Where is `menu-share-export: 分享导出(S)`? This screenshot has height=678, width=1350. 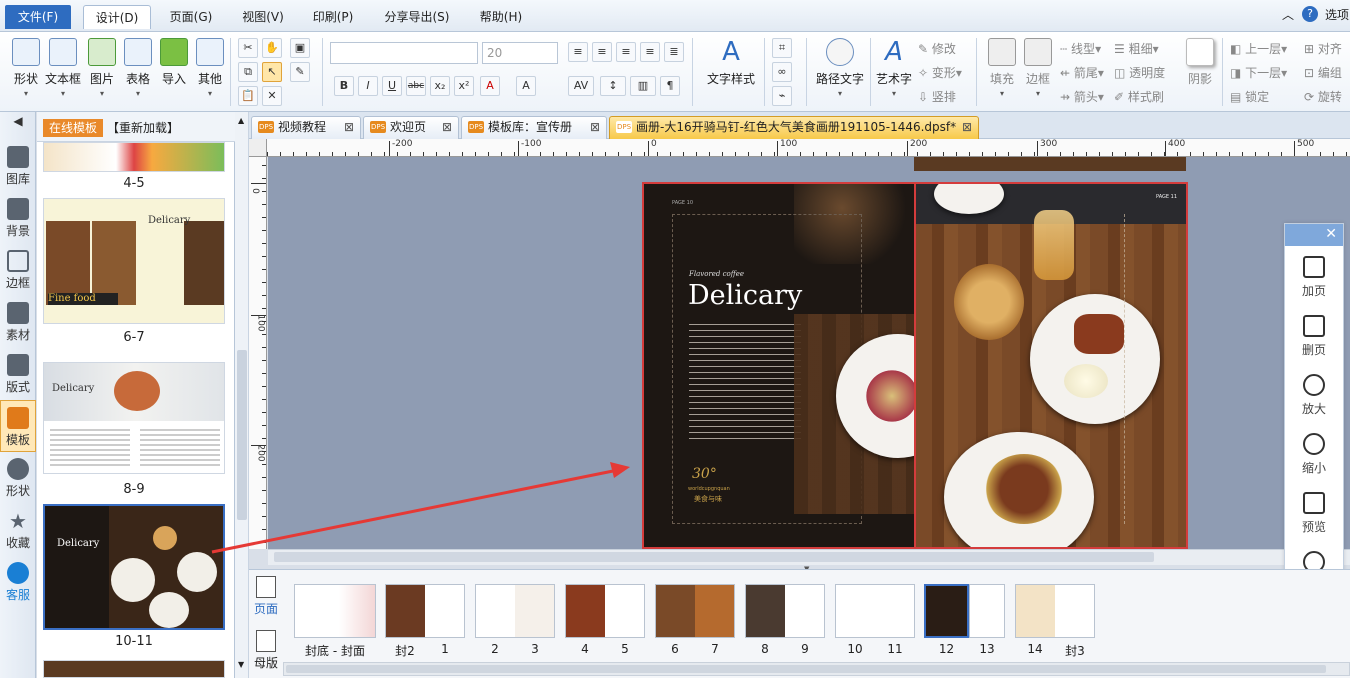 menu-share-export: 分享导出(S) is located at coordinates (417, 17).